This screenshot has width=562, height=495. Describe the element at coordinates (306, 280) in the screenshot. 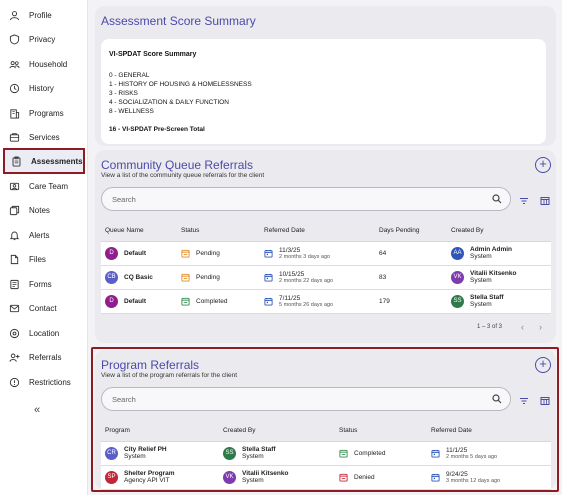

I see `referred-ago: 2 months 22 days ago` at that location.